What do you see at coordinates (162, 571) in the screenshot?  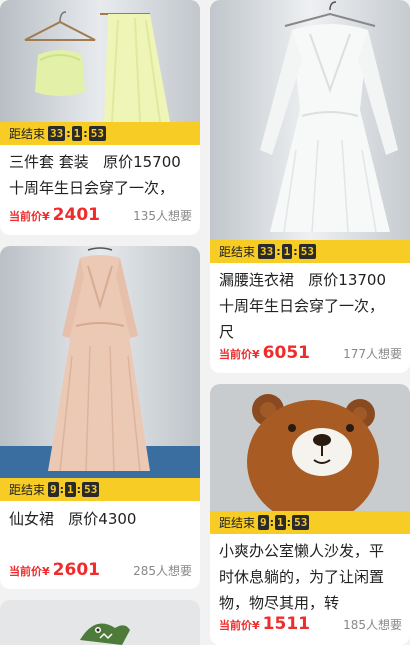 I see `want-count: 285人想要` at bounding box center [162, 571].